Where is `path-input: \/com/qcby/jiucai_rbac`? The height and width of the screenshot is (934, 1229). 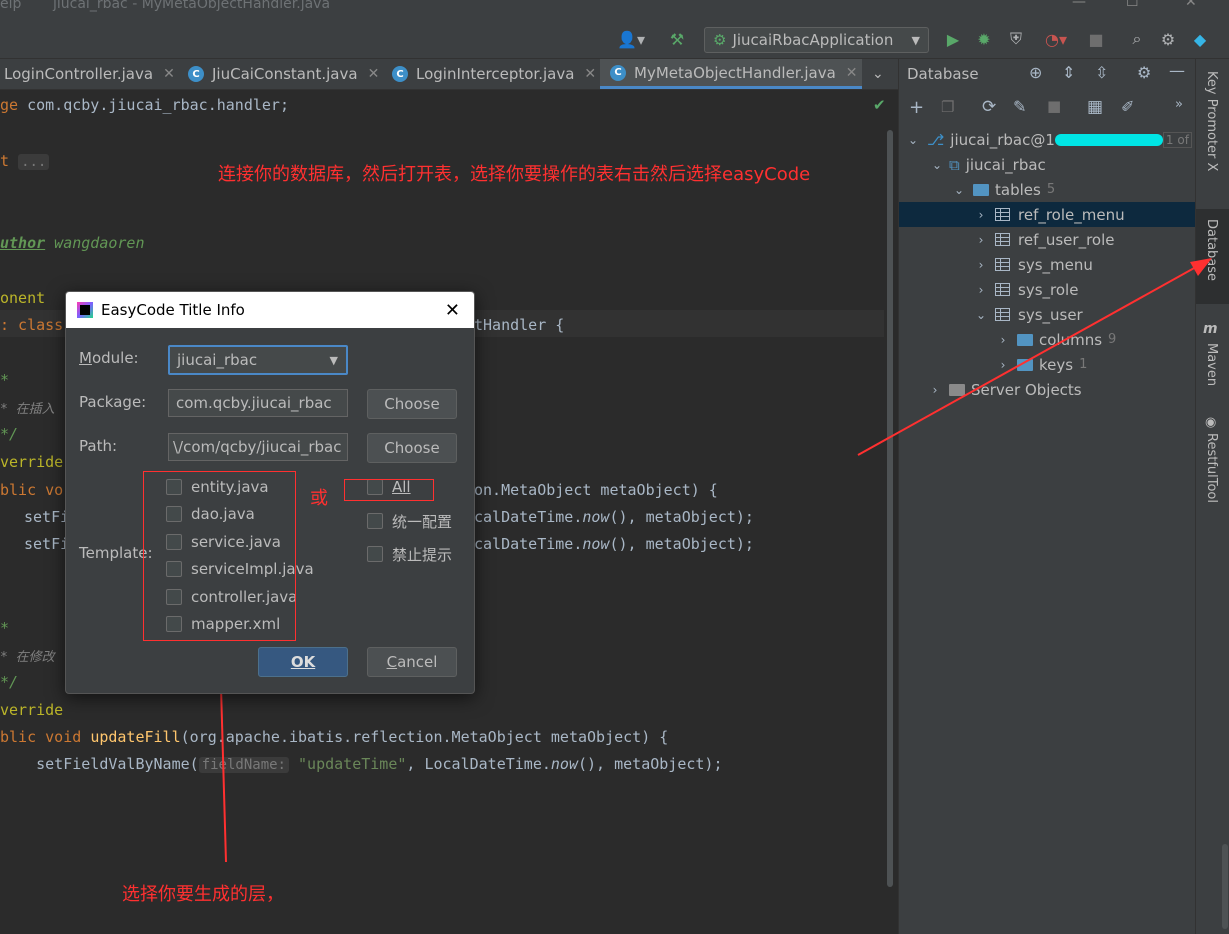
path-input: \/com/qcby/jiucai_rbac is located at coordinates (258, 447).